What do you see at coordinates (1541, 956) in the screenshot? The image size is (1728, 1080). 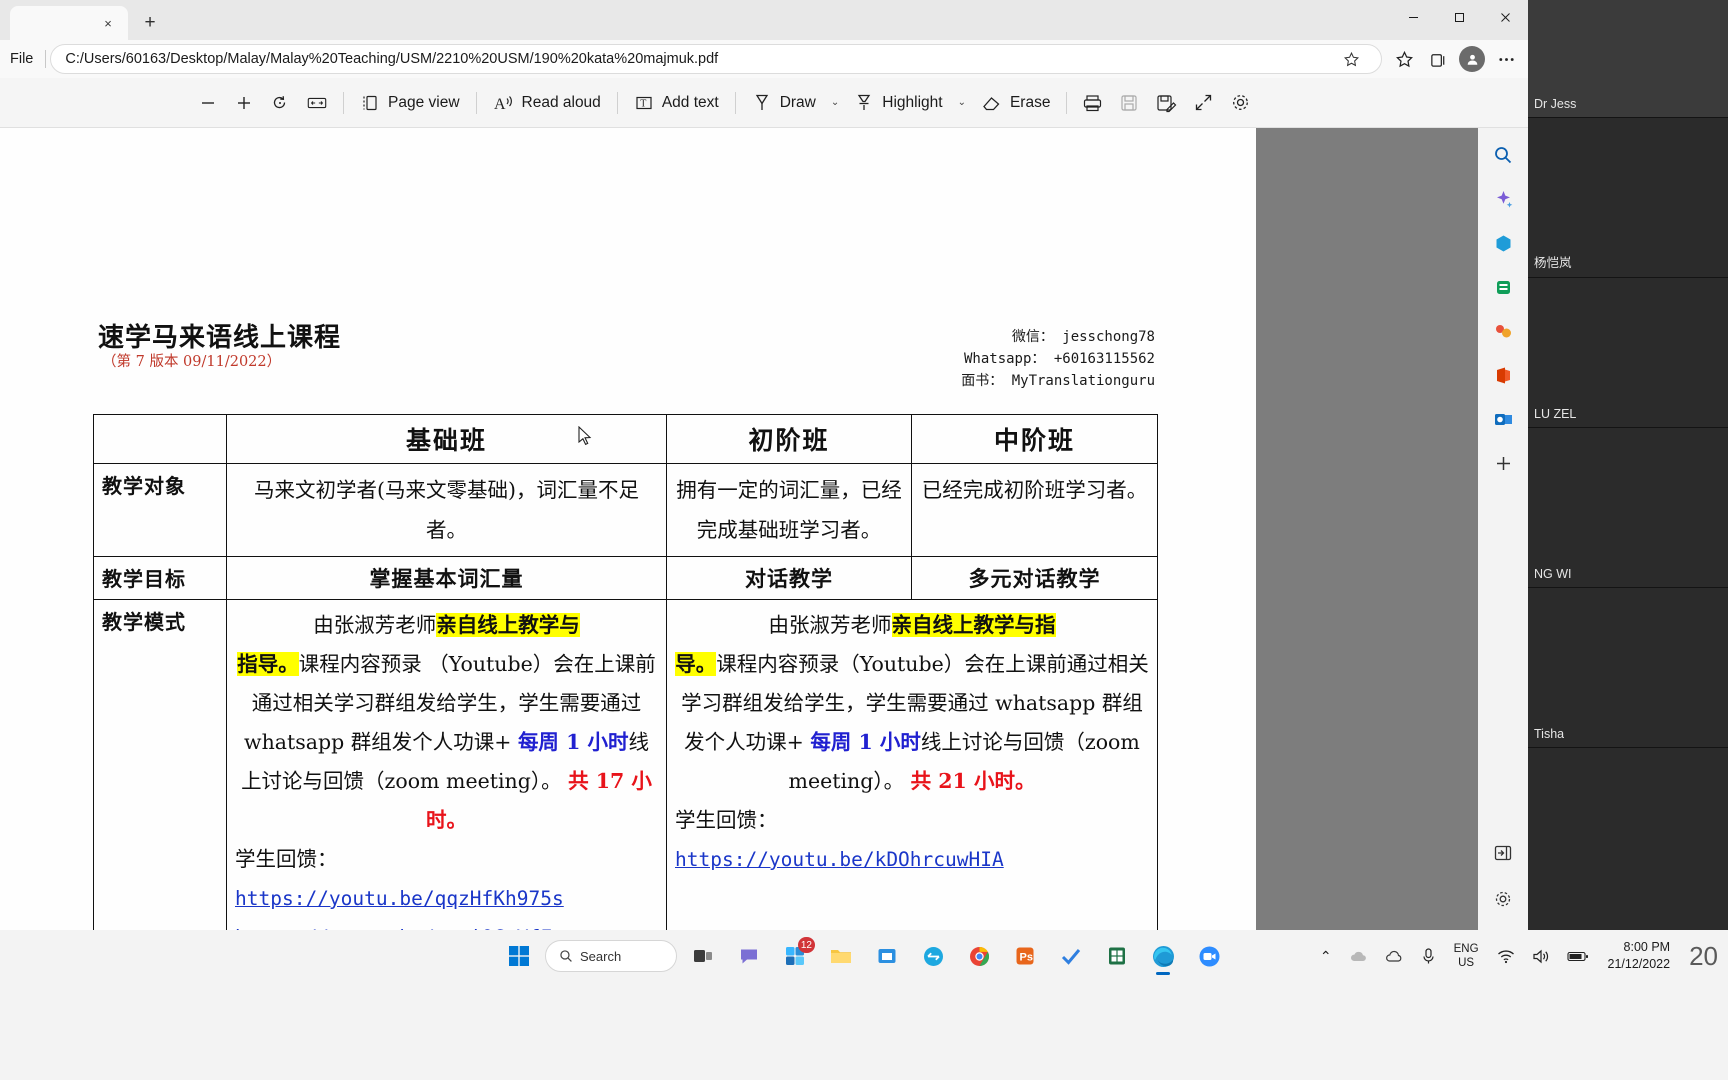 I see `volume-icon` at bounding box center [1541, 956].